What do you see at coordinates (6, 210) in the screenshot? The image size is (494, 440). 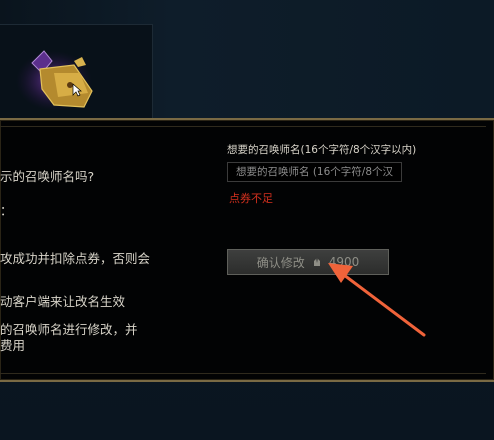 I see `description-line-2: ：` at bounding box center [6, 210].